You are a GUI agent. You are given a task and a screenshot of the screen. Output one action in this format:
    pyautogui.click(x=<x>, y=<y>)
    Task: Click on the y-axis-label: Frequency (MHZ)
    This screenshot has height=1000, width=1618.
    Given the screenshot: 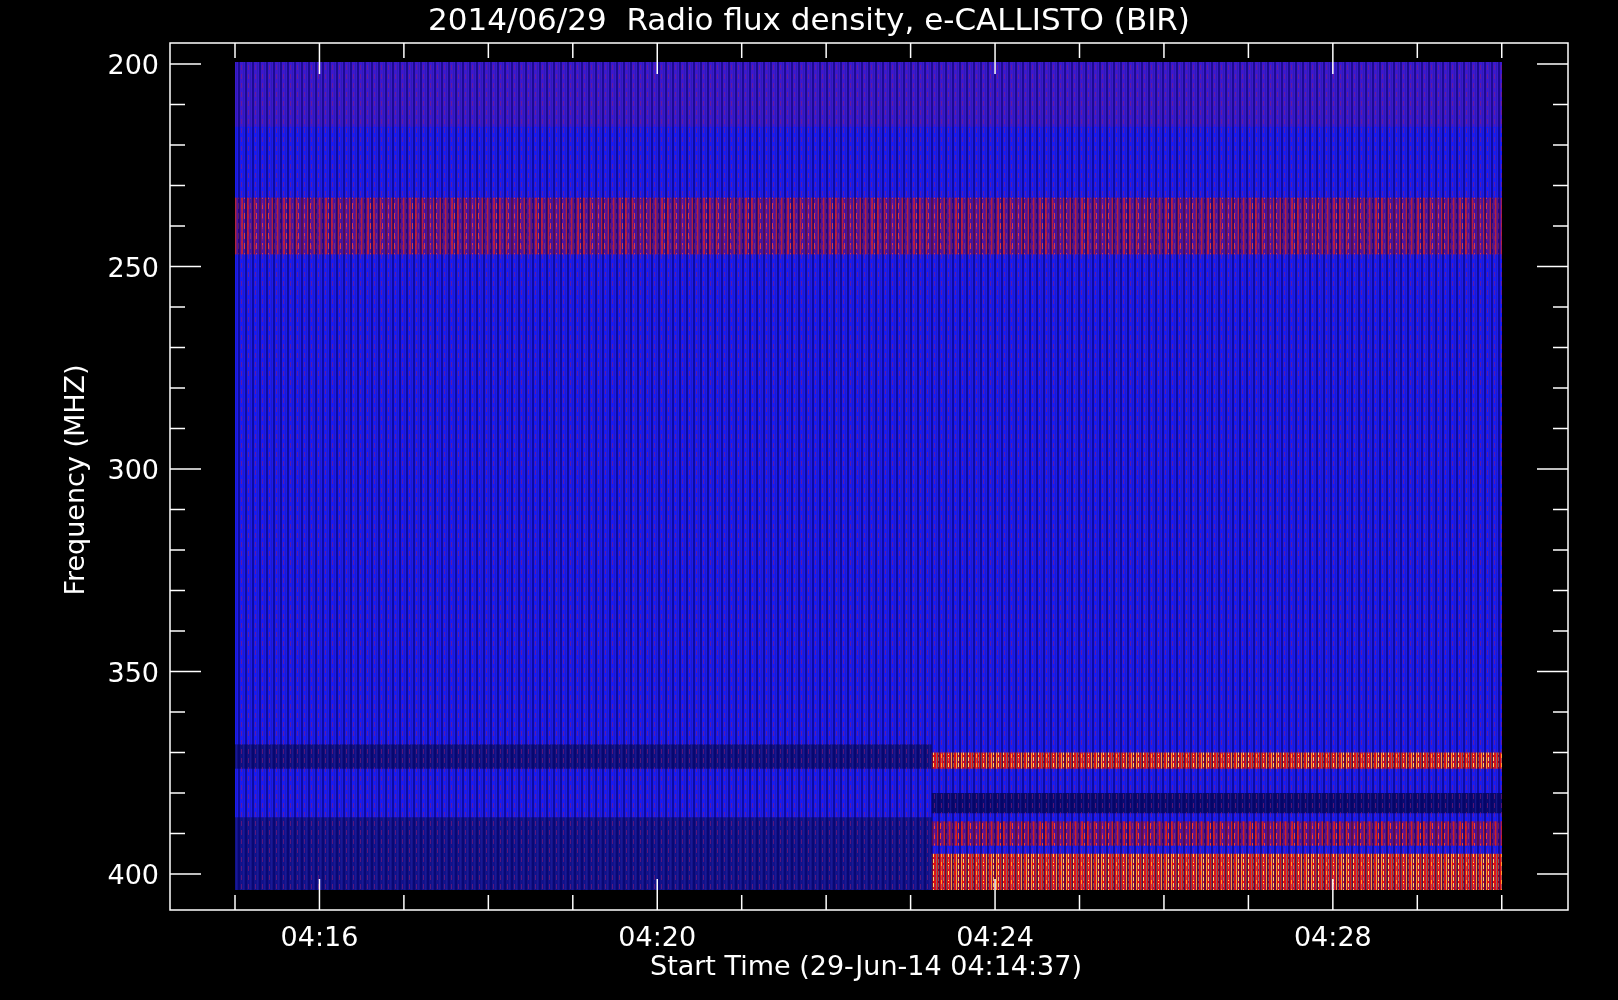 What is the action you would take?
    pyautogui.click(x=74, y=480)
    